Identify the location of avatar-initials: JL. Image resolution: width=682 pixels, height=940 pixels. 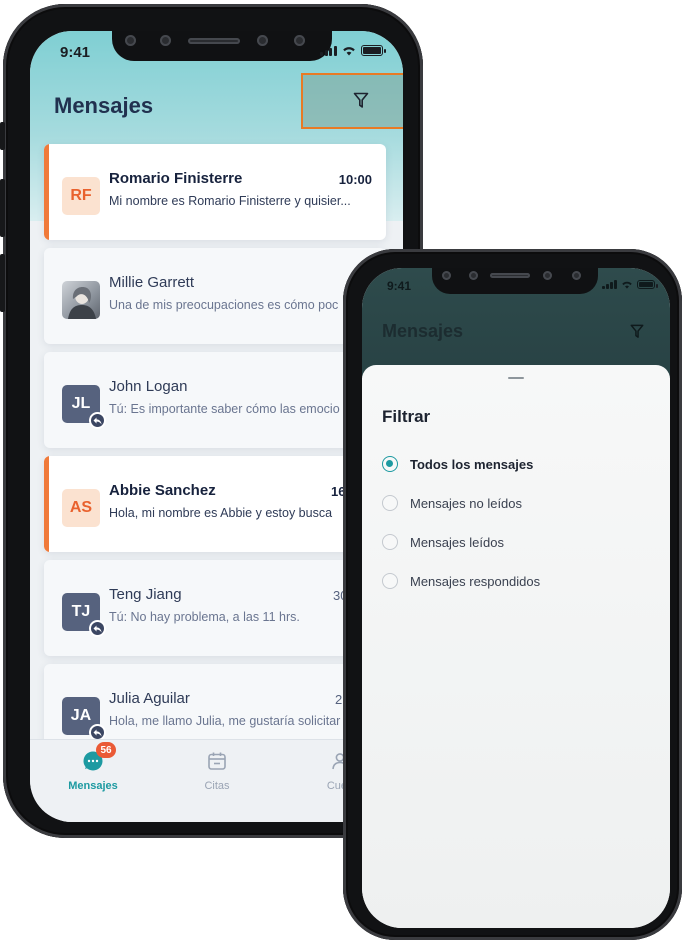
(81, 403).